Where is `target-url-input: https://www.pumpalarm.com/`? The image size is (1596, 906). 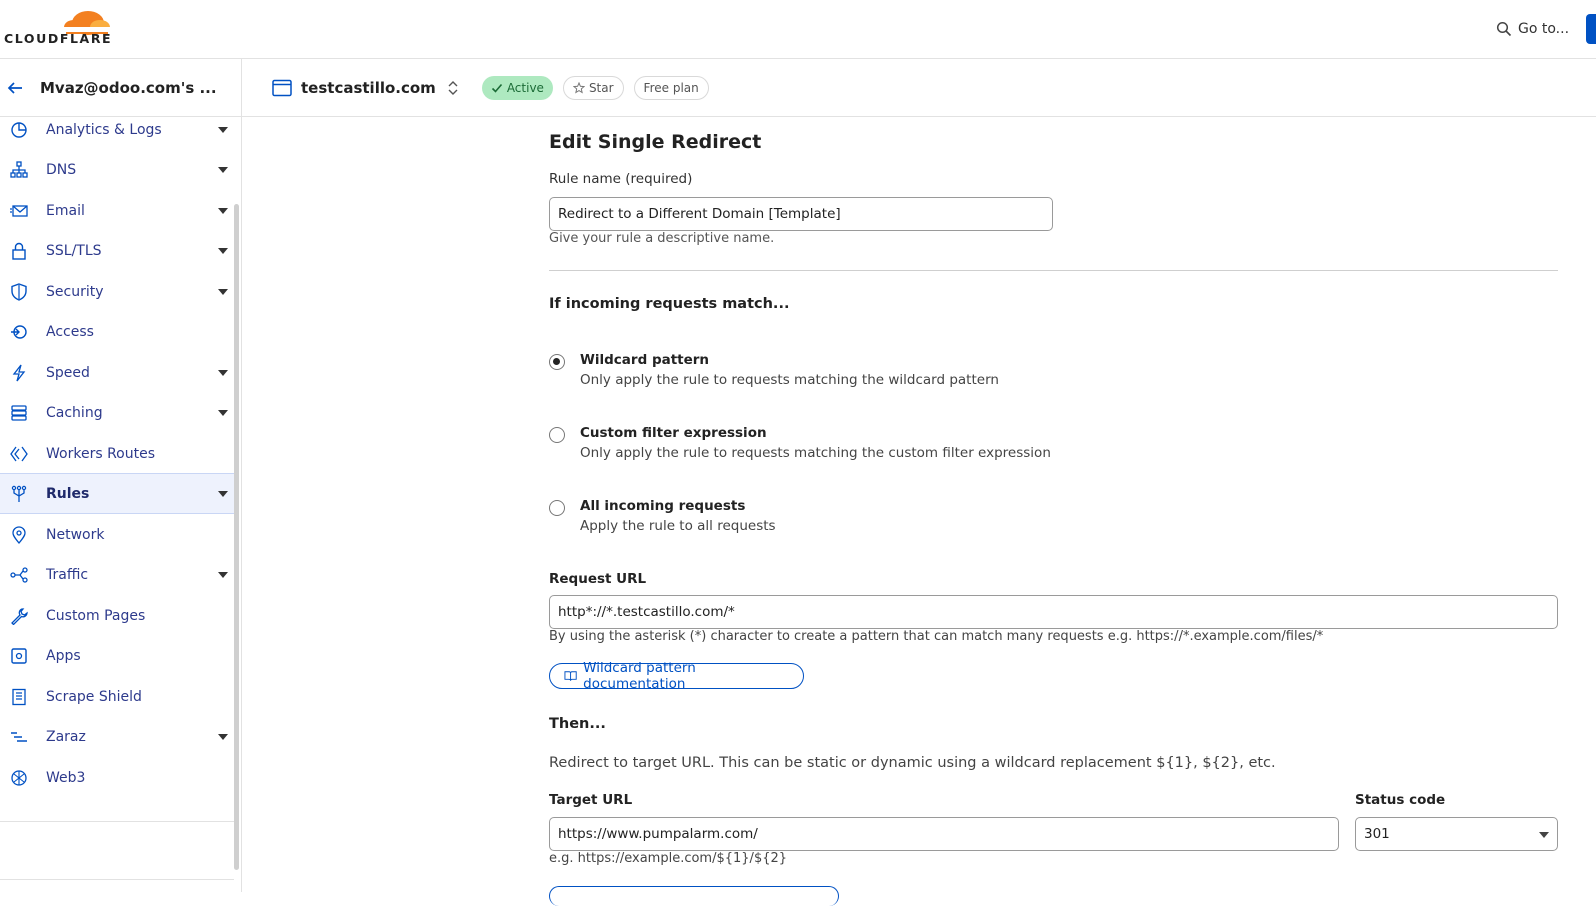
target-url-input: https://www.pumpalarm.com/ is located at coordinates (944, 834).